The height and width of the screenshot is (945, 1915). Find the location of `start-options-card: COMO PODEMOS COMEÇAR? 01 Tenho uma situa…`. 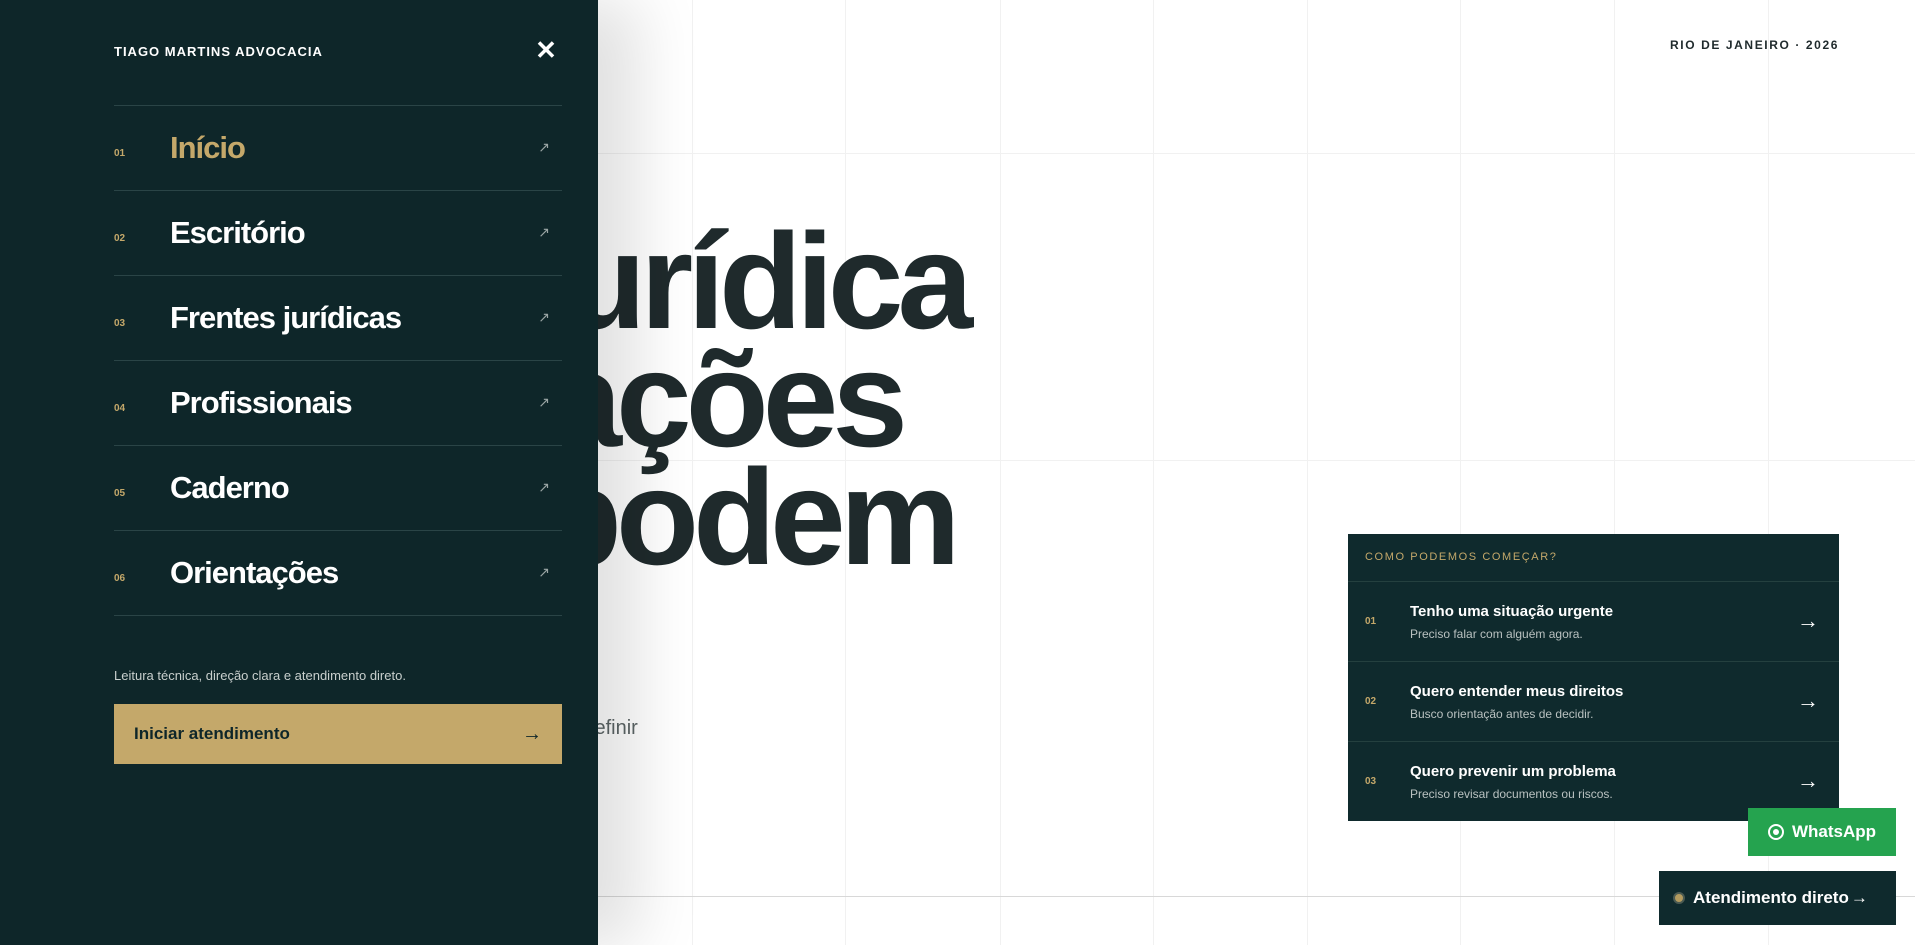

start-options-card: COMO PODEMOS COMEÇAR? 01 Tenho uma situa… is located at coordinates (1593, 677).